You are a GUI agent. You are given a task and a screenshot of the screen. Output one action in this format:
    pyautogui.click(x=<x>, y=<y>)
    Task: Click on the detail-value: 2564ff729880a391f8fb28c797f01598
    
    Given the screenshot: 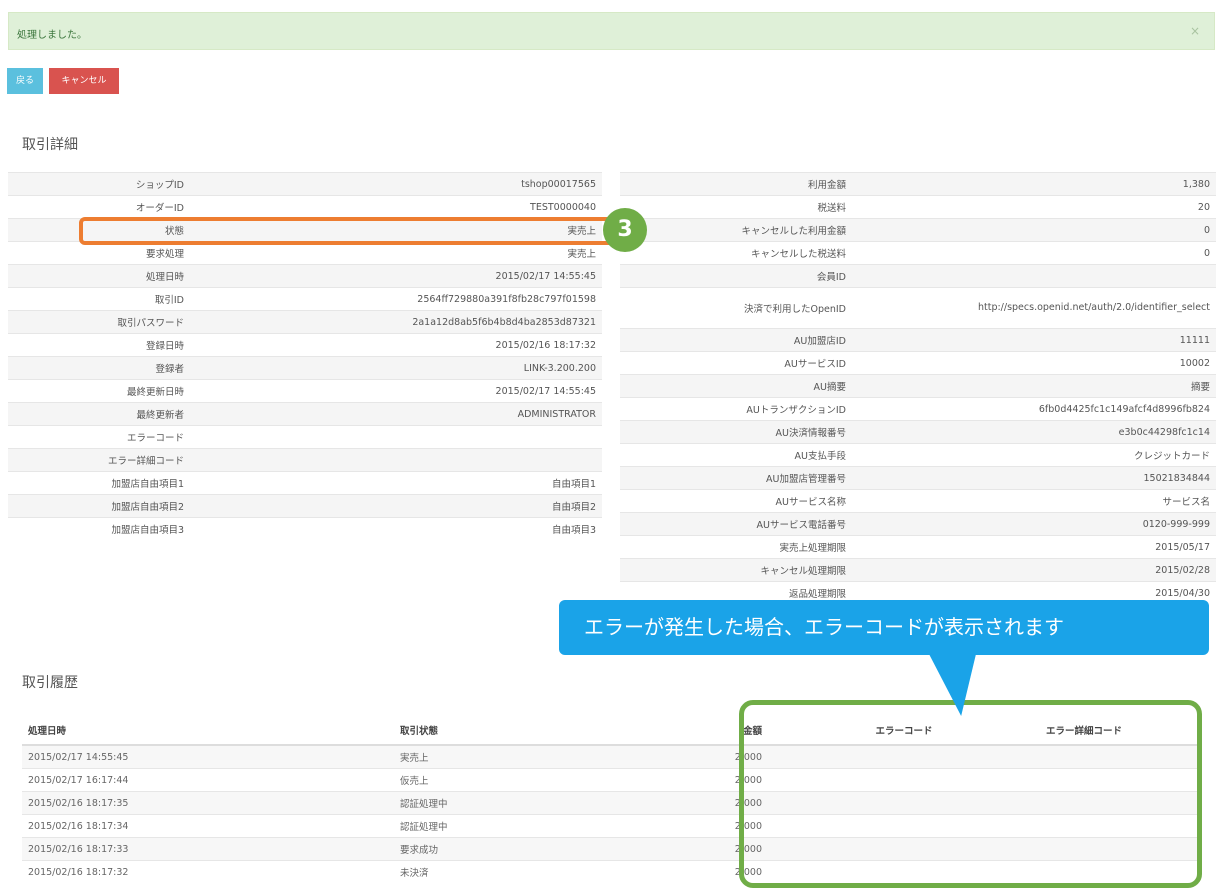 What is the action you would take?
    pyautogui.click(x=396, y=299)
    